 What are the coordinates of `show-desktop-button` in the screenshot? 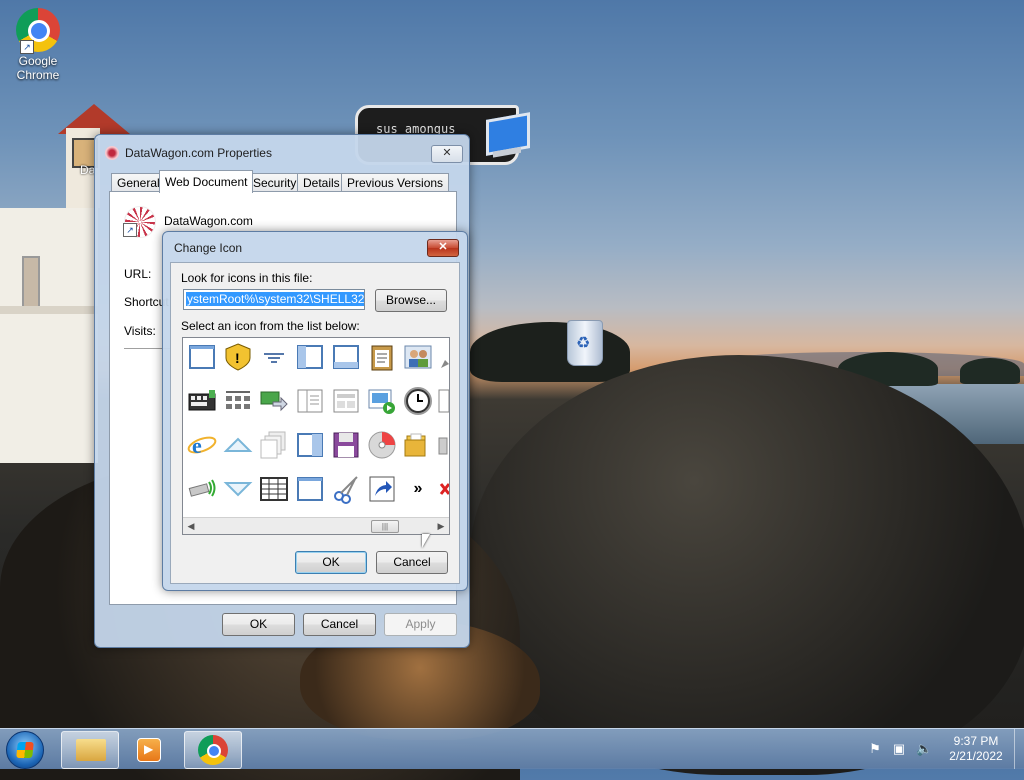 It's located at (1019, 749).